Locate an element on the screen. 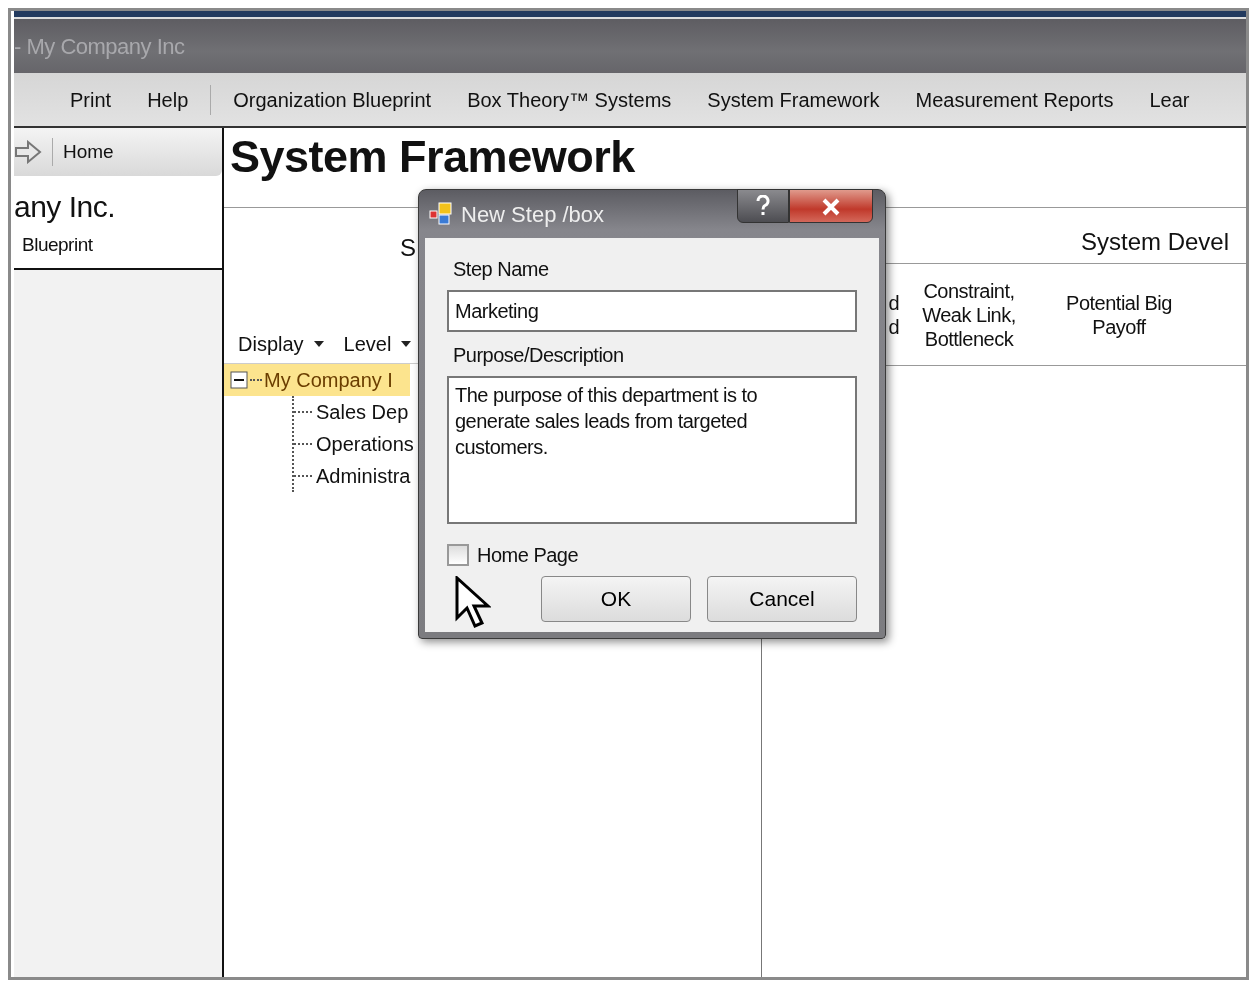 Image resolution: width=1253 pixels, height=984 pixels. dropdown-label: Display is located at coordinates (271, 343).